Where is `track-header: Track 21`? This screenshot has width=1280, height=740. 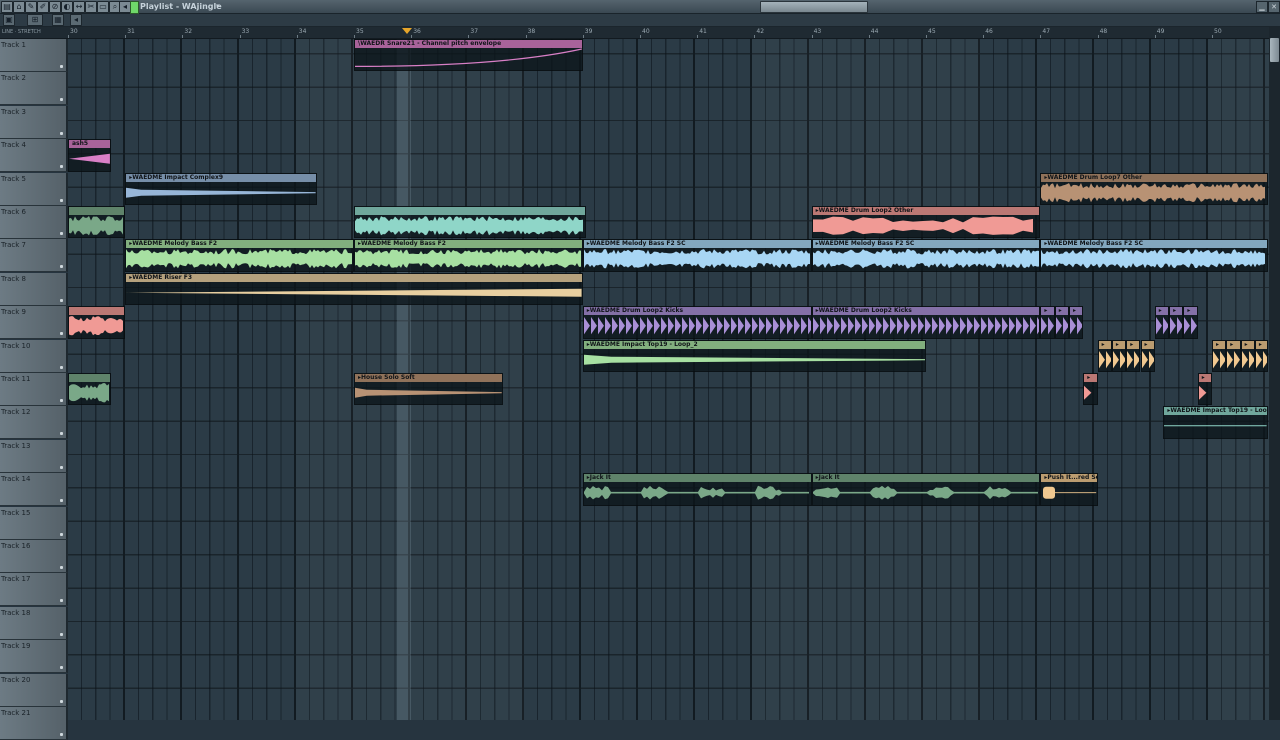
track-header: Track 21 is located at coordinates (34, 723).